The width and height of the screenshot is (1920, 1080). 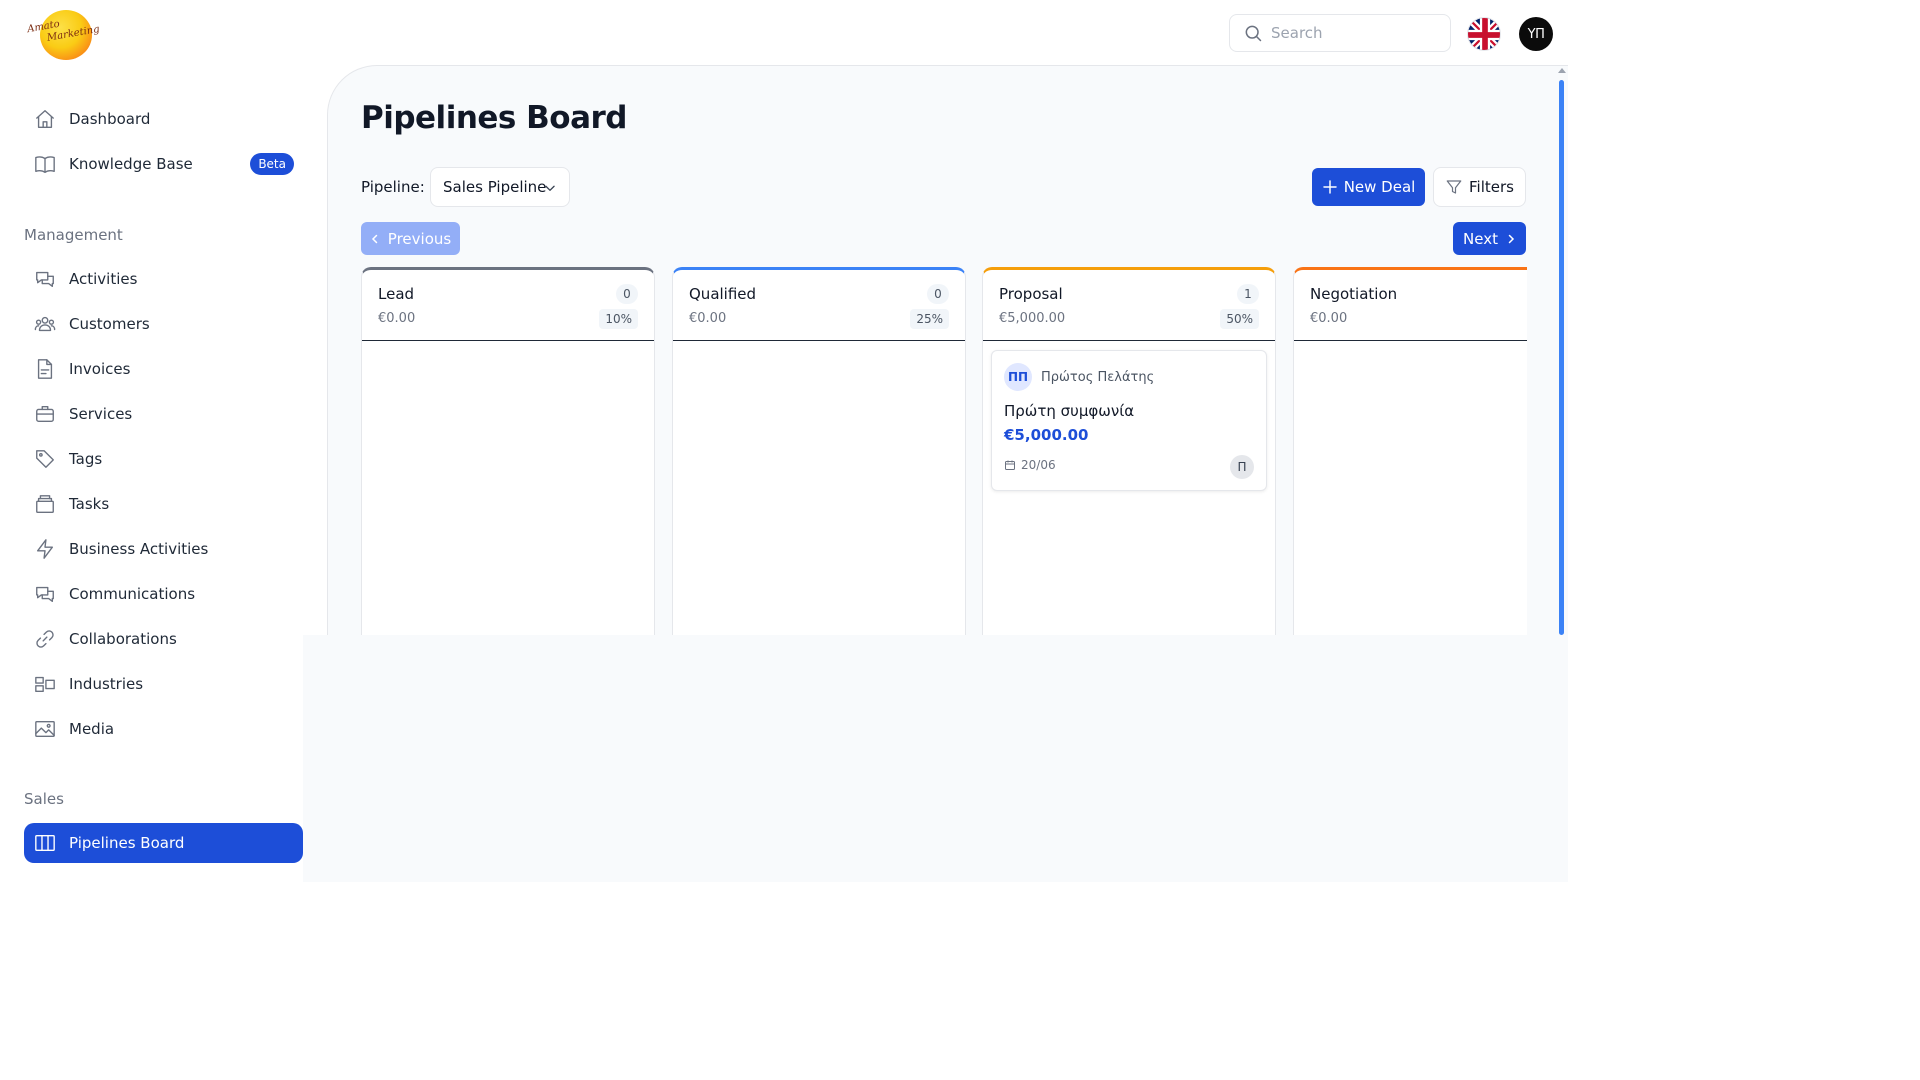 What do you see at coordinates (1018, 377) in the screenshot?
I see `customer-avatar: ΠΠ` at bounding box center [1018, 377].